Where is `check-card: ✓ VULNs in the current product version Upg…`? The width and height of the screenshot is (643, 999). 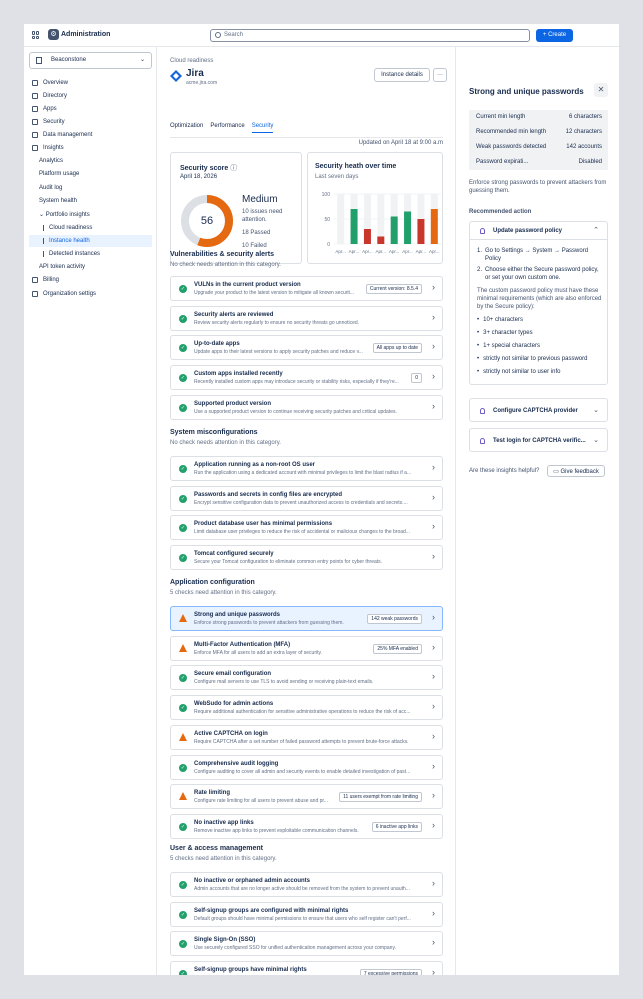 check-card: ✓ VULNs in the current product version Upg… is located at coordinates (306, 288).